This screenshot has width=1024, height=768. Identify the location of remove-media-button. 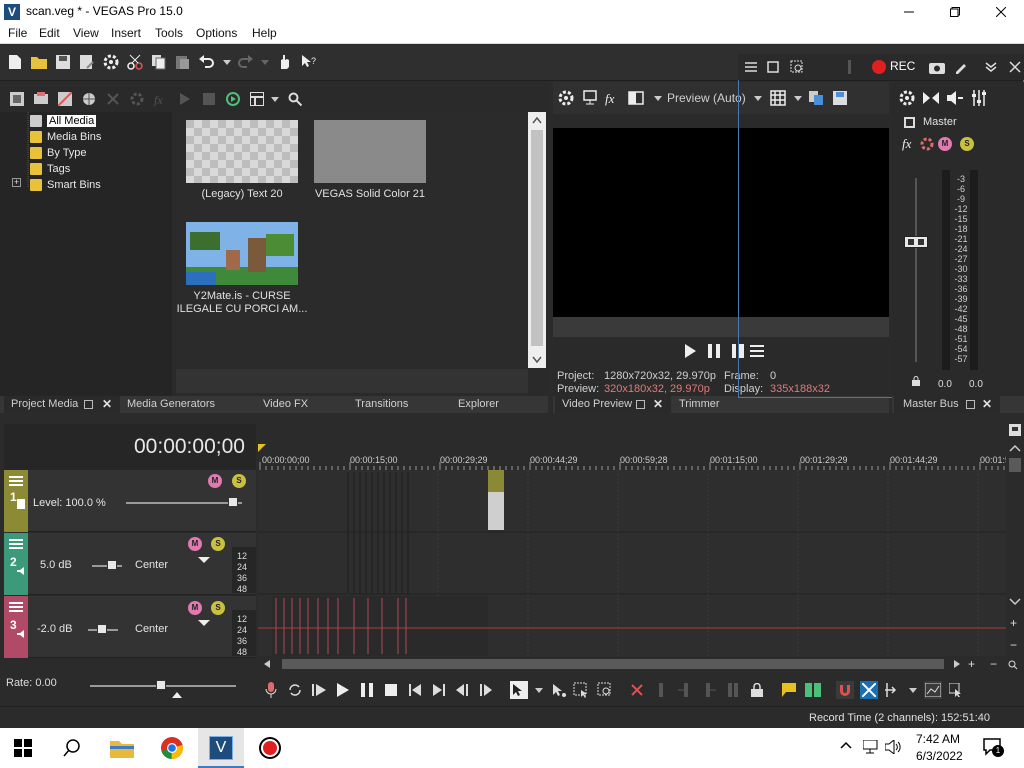
(89, 99).